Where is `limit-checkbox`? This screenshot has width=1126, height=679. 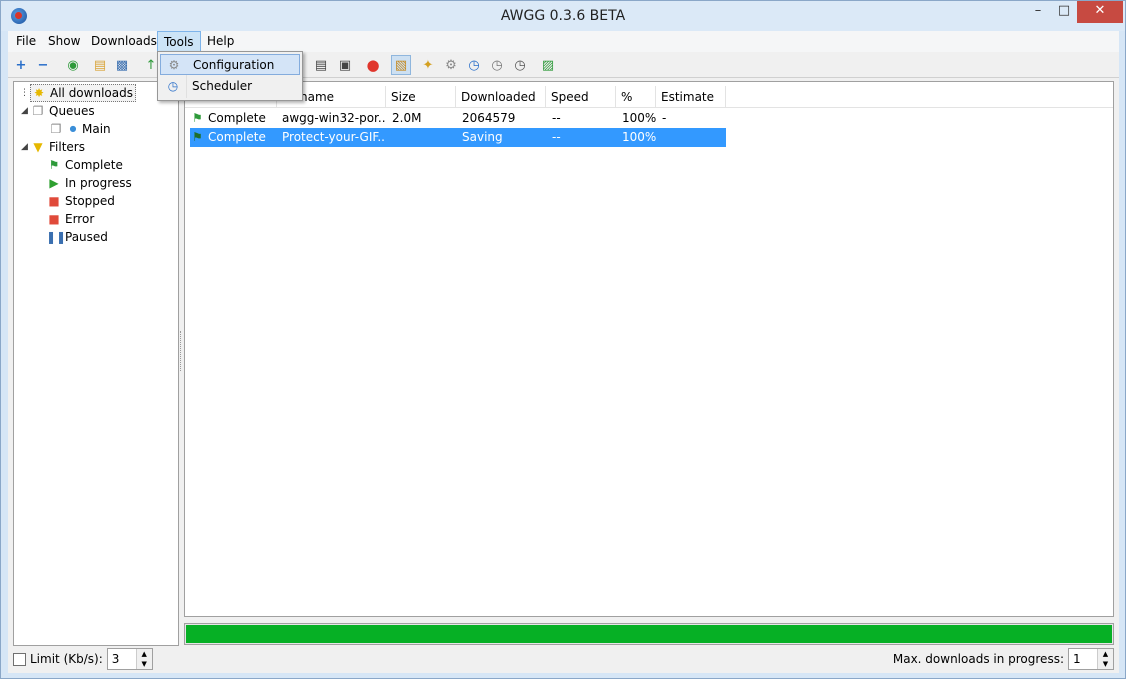
limit-checkbox is located at coordinates (19, 659).